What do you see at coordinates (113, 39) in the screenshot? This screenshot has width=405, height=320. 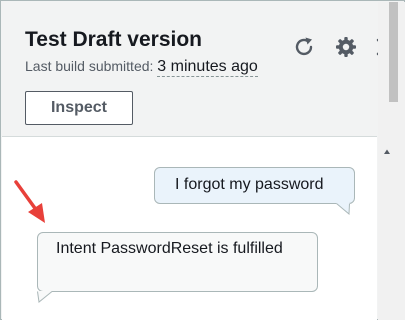 I see `panel-title: Test Draft version` at bounding box center [113, 39].